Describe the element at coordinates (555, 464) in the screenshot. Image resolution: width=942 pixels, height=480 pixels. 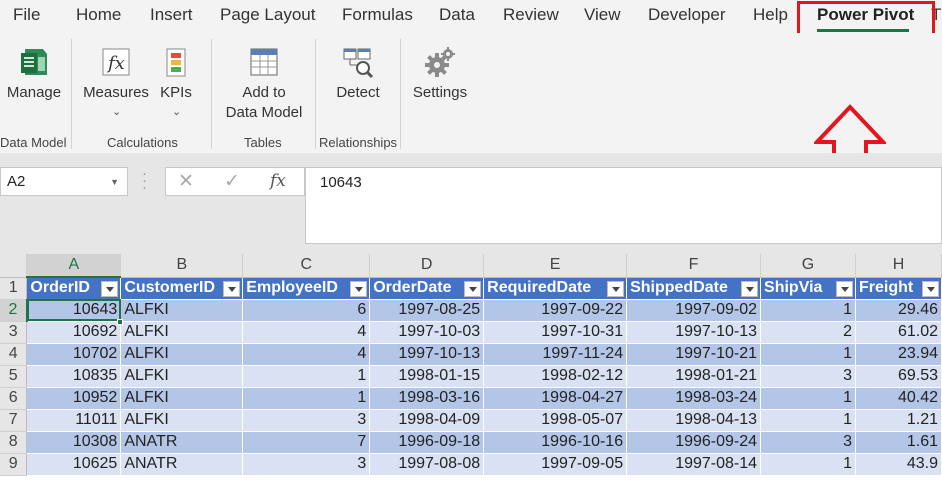
I see `table-cell: 1997-09-05` at that location.